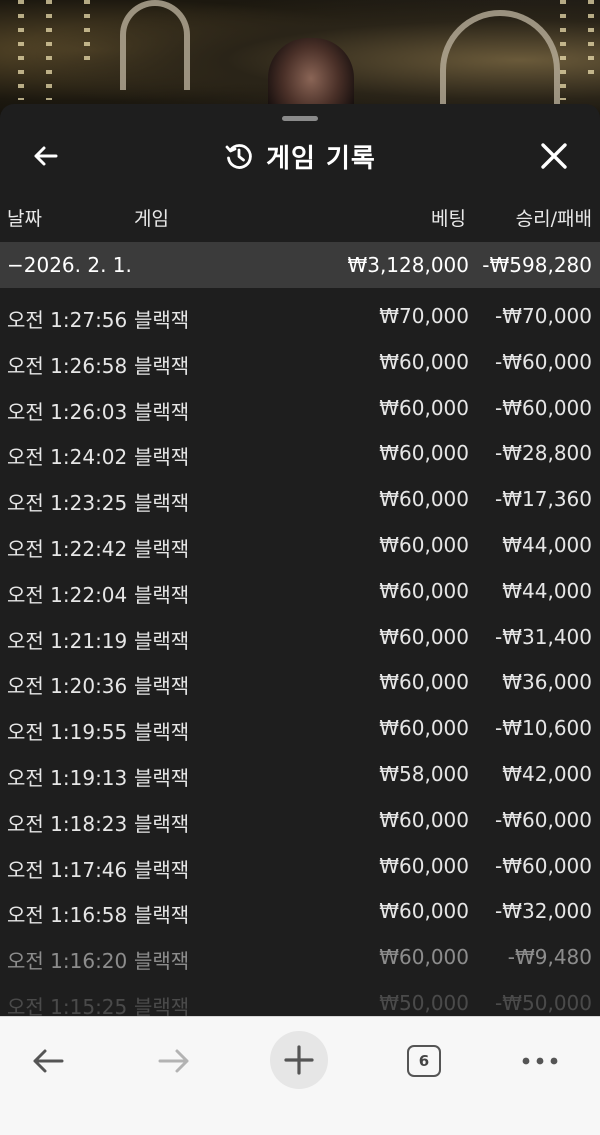 Image resolution: width=600 pixels, height=1135 pixels. I want to click on close-icon, so click(554, 156).